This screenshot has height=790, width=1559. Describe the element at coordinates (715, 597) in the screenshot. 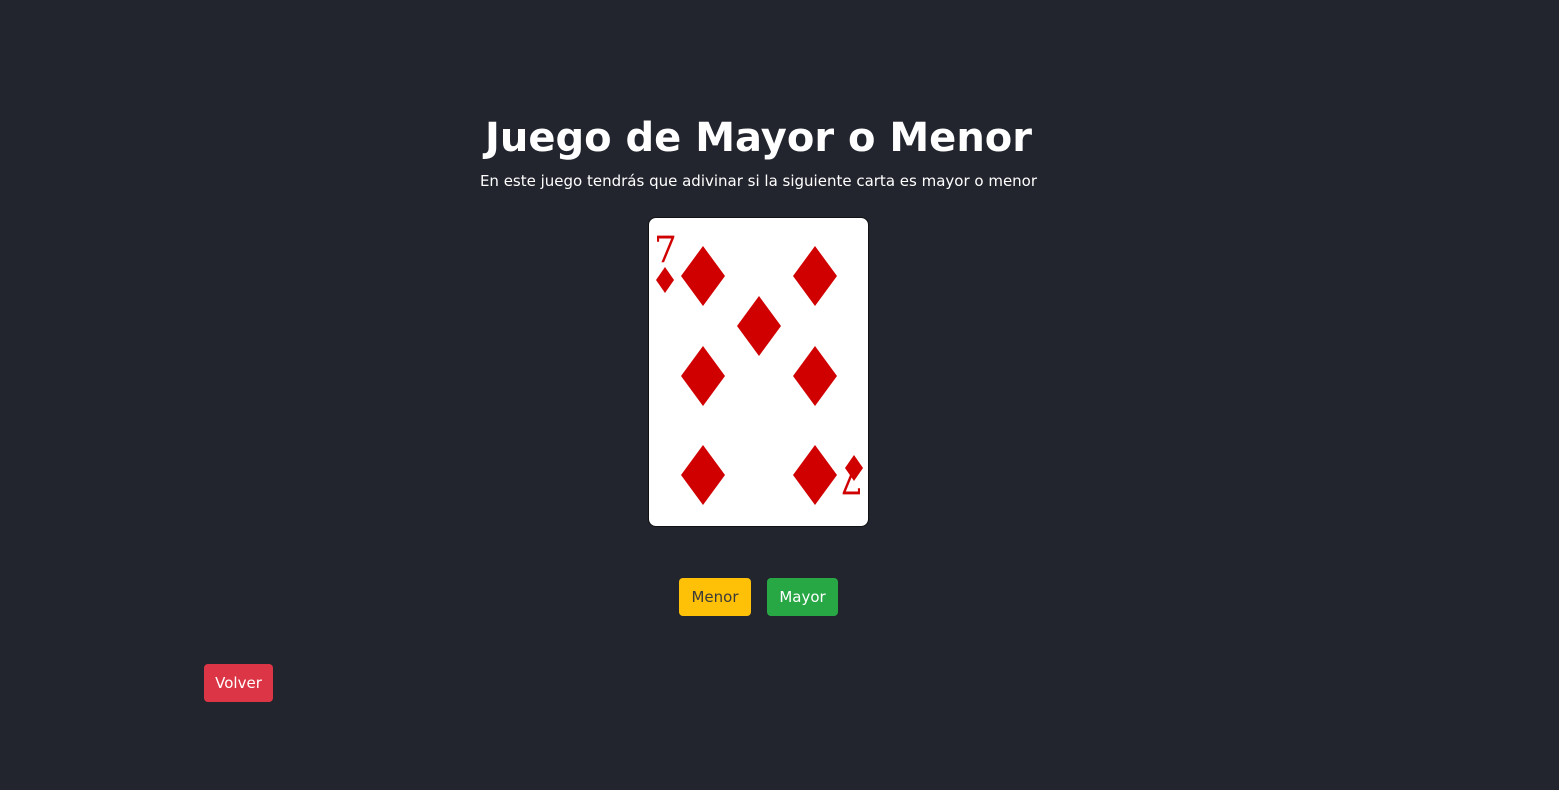

I see `lower-button: Menor` at that location.